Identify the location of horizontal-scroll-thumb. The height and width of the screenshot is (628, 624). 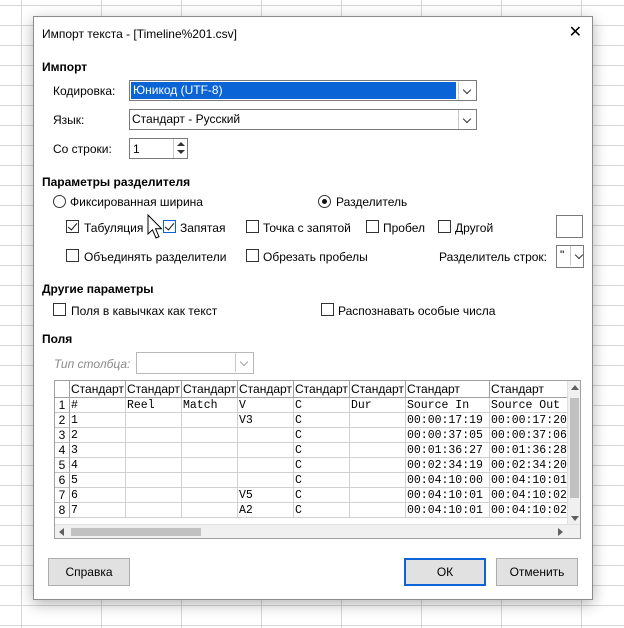
(136, 532).